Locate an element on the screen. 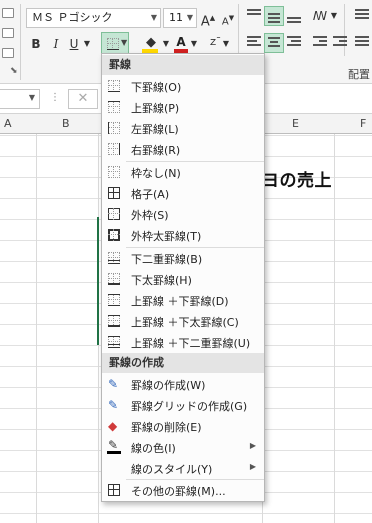 Image resolution: width=372 pixels, height=523 pixels. menu-item-label: 罫線グリッドの作成(G) is located at coordinates (189, 406).